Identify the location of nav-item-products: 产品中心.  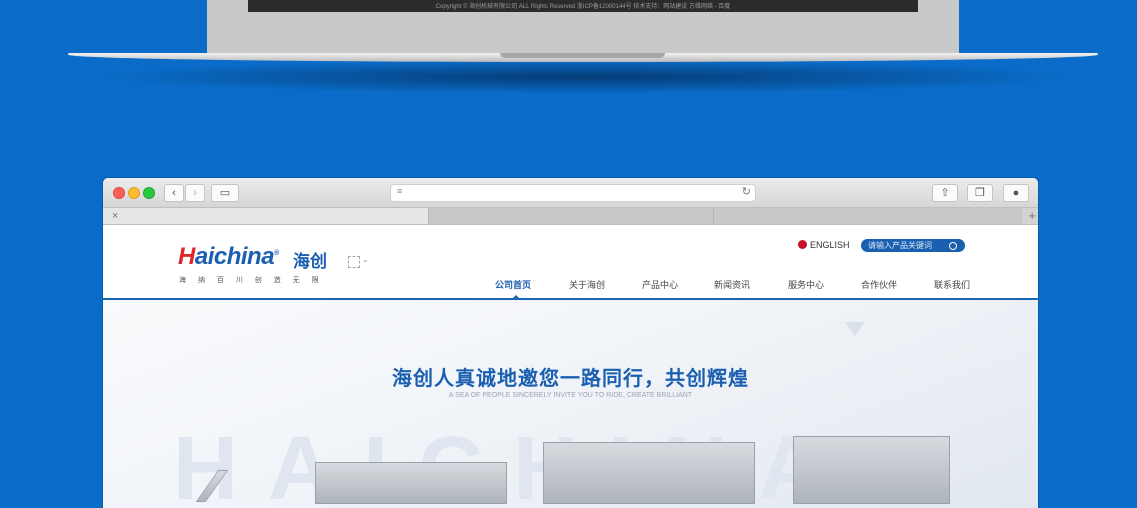
(660, 284).